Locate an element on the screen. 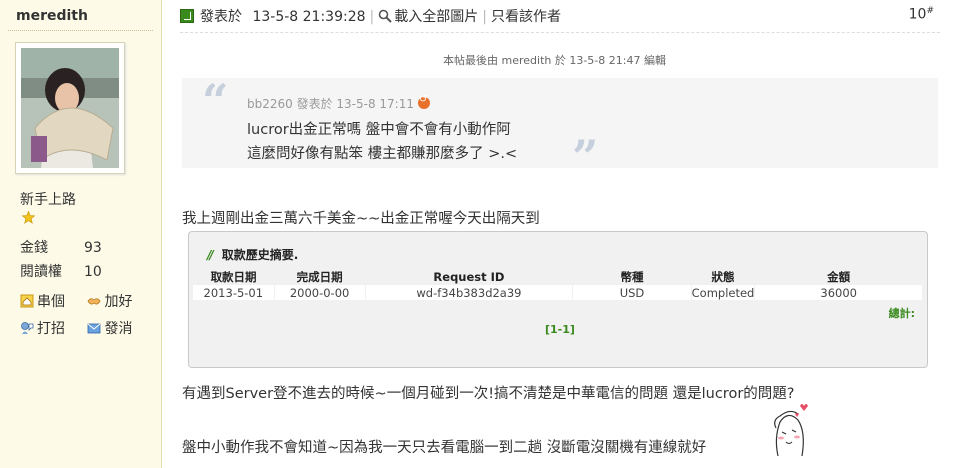 The width and height of the screenshot is (953, 468). action-label: 打招 is located at coordinates (51, 329).